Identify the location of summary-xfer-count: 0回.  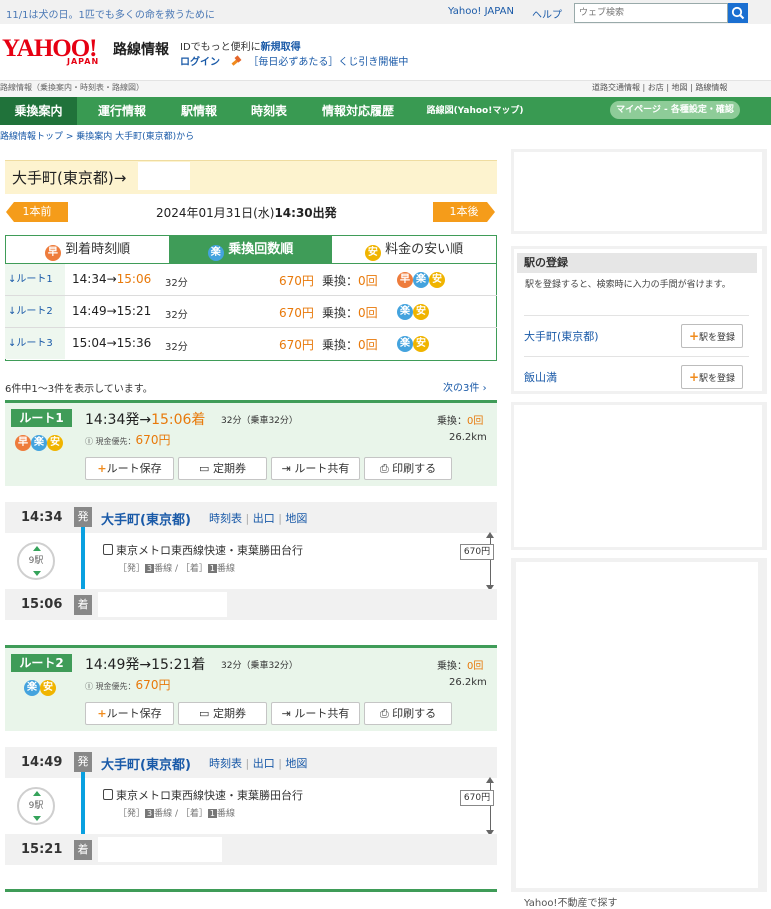
(368, 313).